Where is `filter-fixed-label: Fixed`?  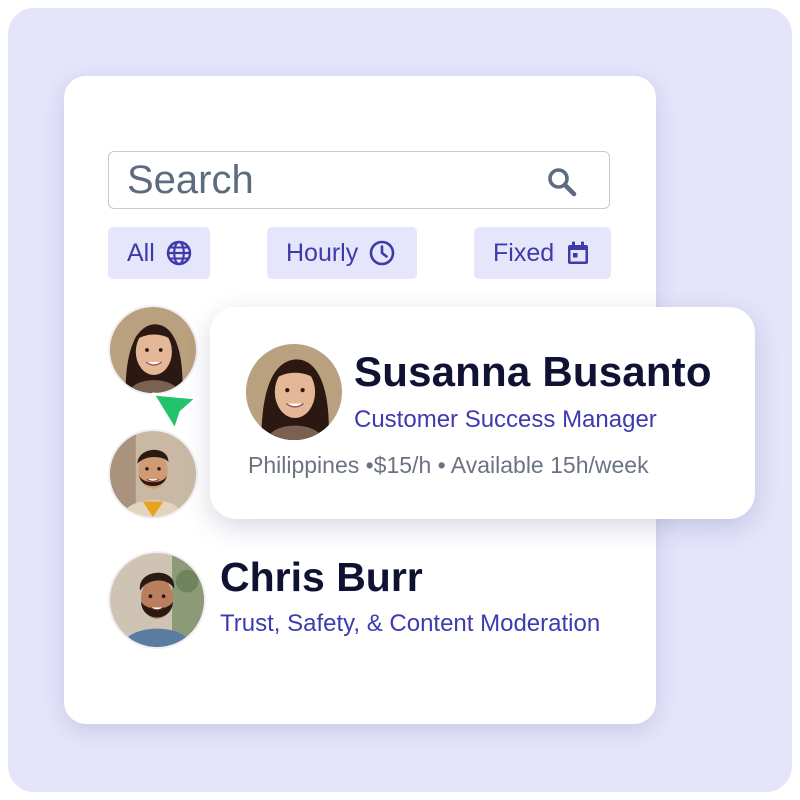
filter-fixed-label: Fixed is located at coordinates (524, 252).